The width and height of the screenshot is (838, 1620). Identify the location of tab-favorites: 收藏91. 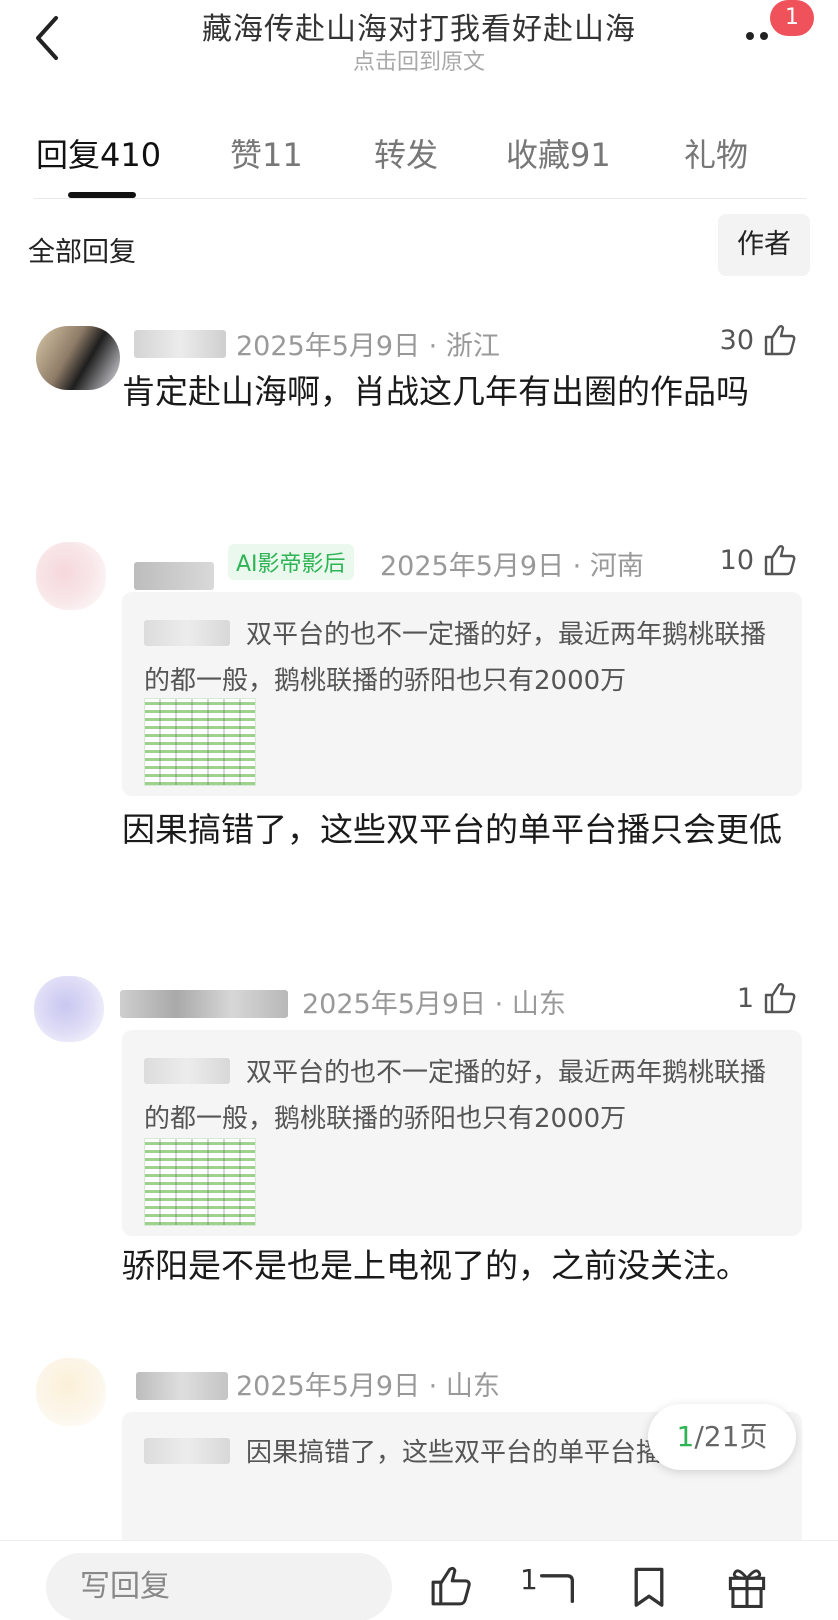
(558, 153).